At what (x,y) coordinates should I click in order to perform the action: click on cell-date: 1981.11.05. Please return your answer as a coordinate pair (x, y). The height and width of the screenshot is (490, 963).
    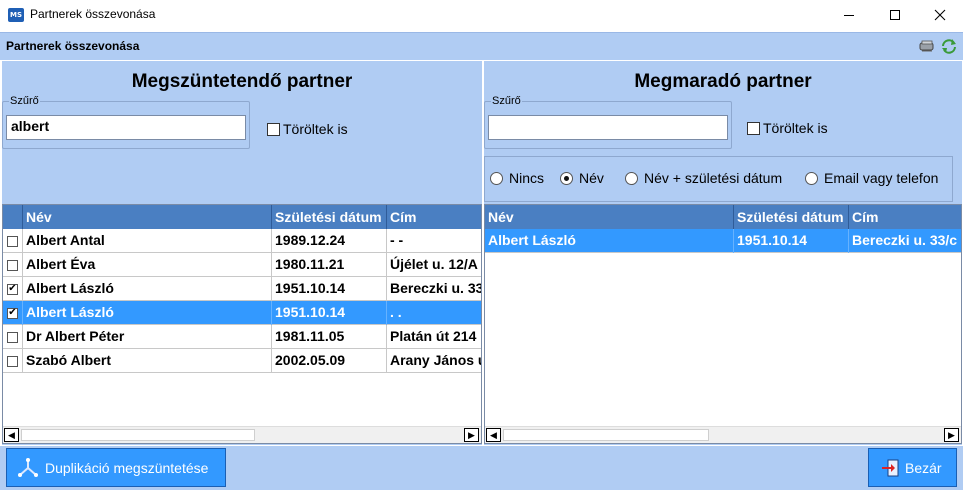
    Looking at the image, I should click on (329, 337).